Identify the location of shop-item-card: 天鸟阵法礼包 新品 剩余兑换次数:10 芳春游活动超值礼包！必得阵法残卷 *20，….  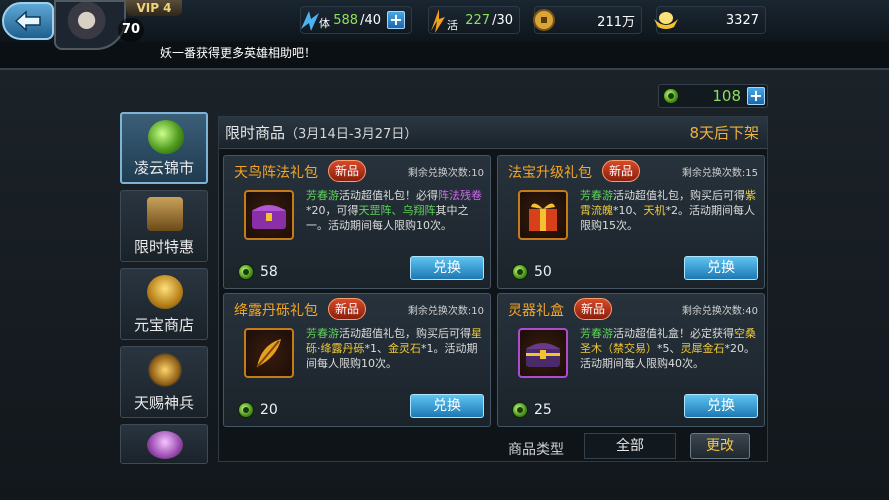
(357, 222).